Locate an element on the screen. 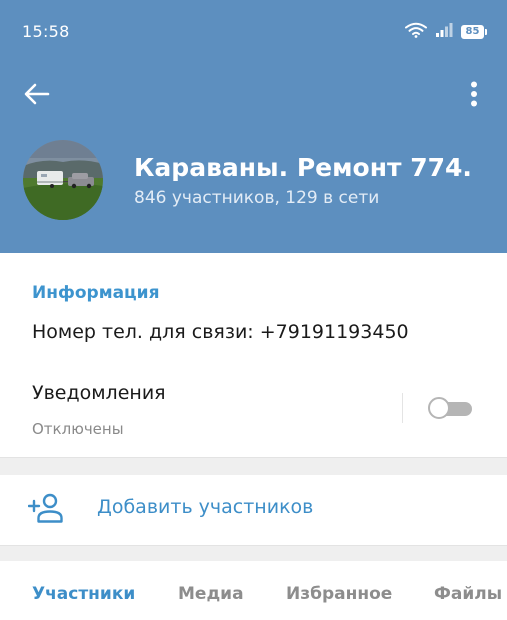 The image size is (507, 620). battery-icon: 85 is located at coordinates (474, 32).